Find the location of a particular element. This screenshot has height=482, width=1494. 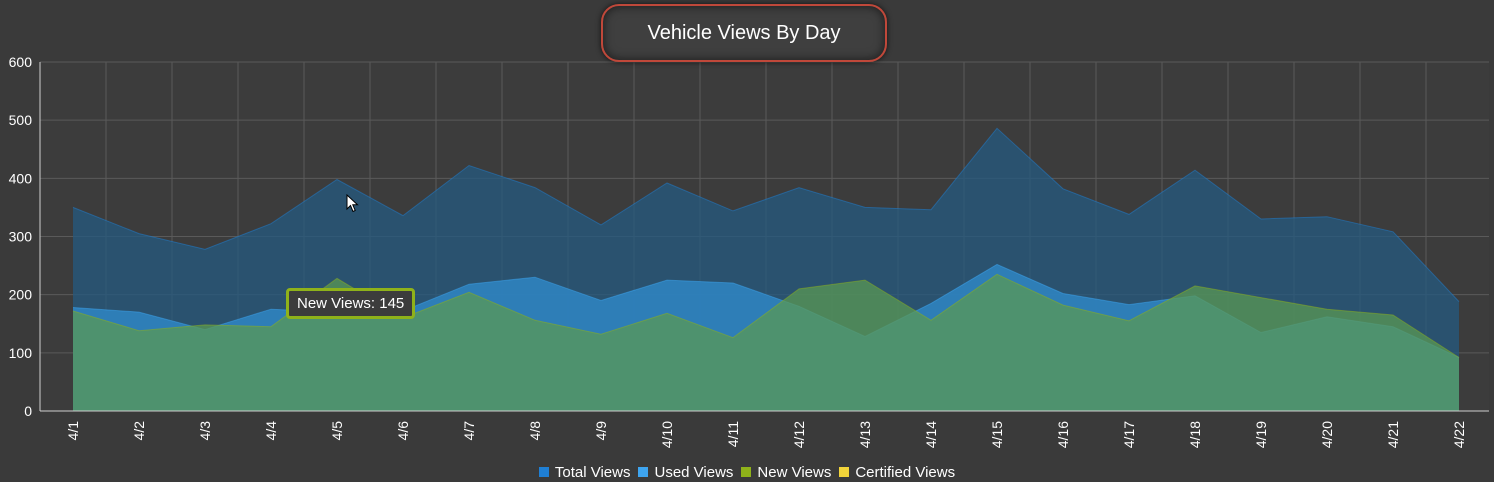

legend-swatch-total is located at coordinates (543, 472).